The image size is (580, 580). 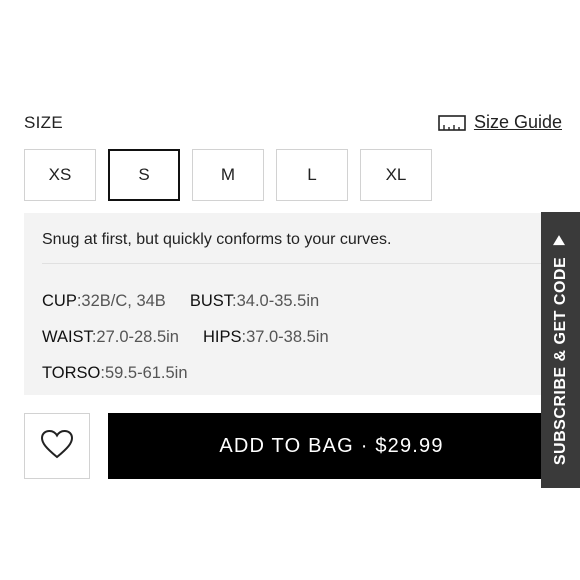 I want to click on add-to-bag-button: ADD TO BAG · $29.99, so click(x=331, y=446).